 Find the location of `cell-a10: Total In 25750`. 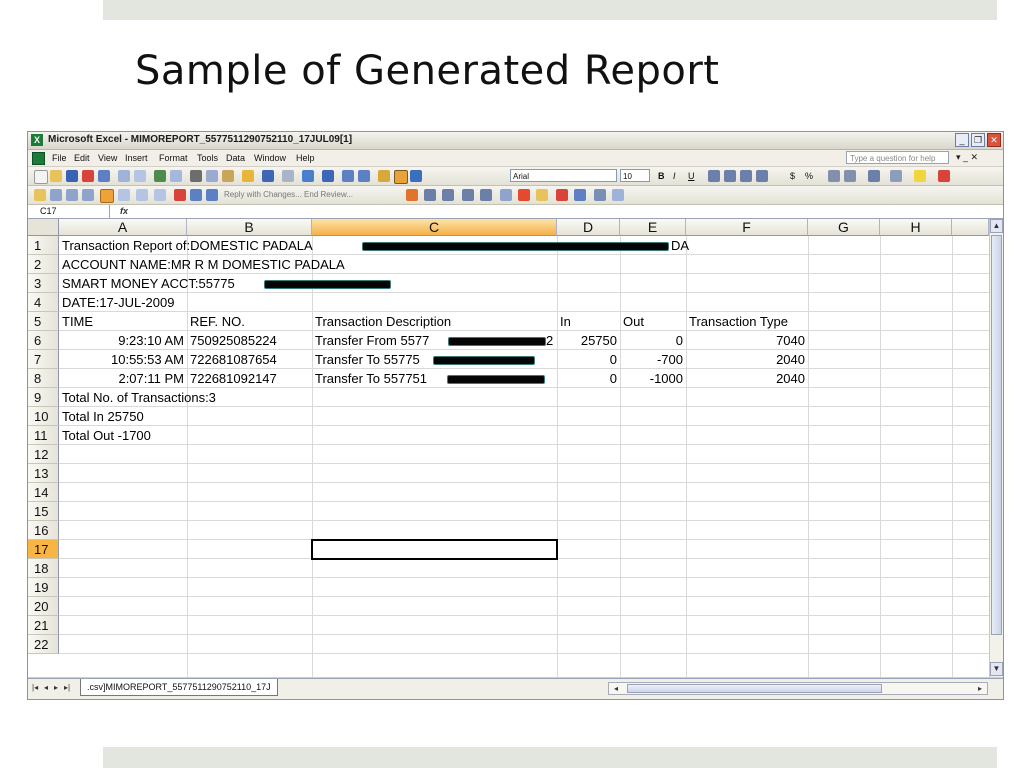

cell-a10: Total In 25750 is located at coordinates (103, 416).